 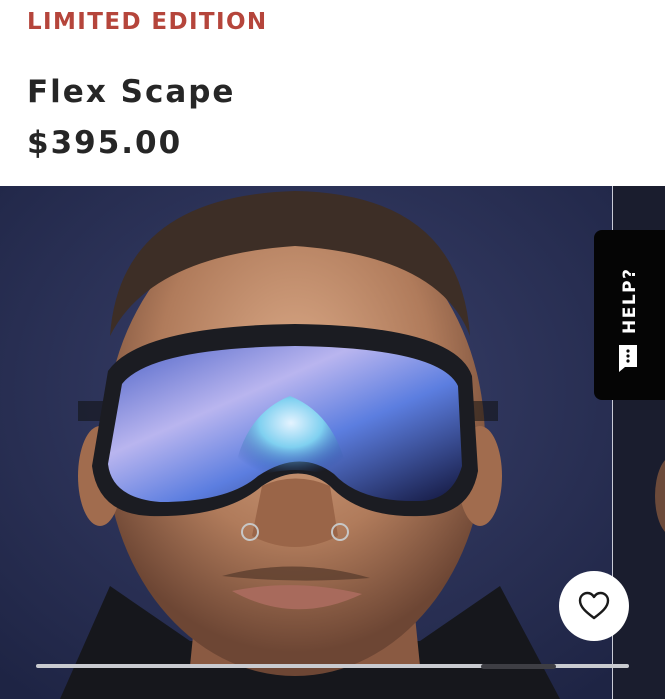 What do you see at coordinates (518, 666) in the screenshot?
I see `carousel-scrollbar-thumb` at bounding box center [518, 666].